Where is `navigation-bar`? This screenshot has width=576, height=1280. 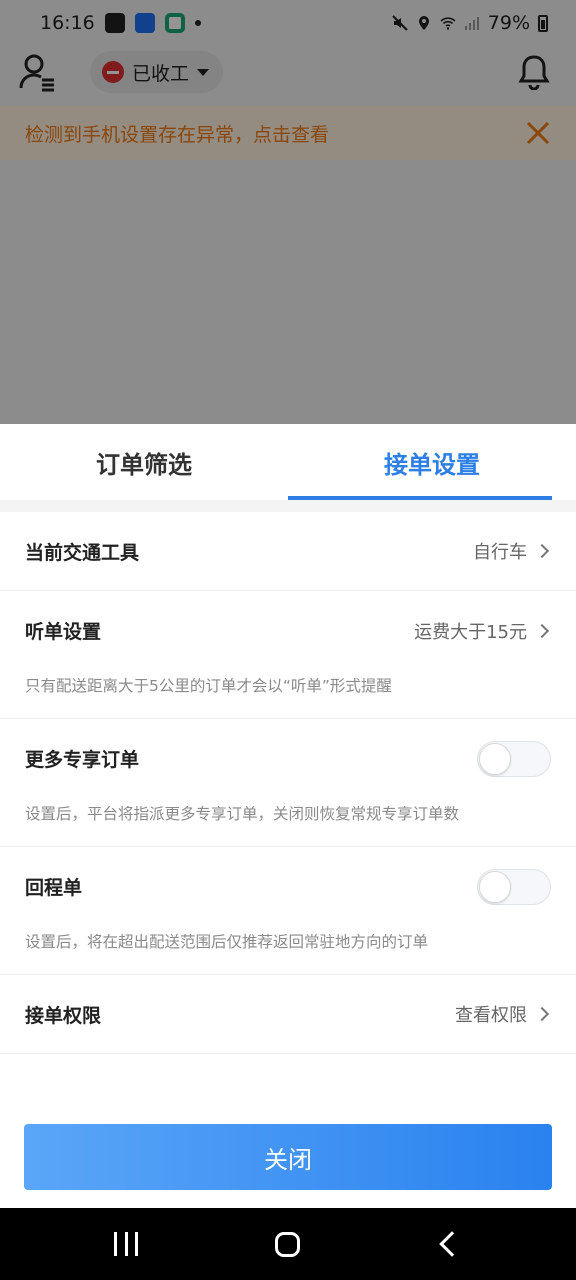 navigation-bar is located at coordinates (288, 1244).